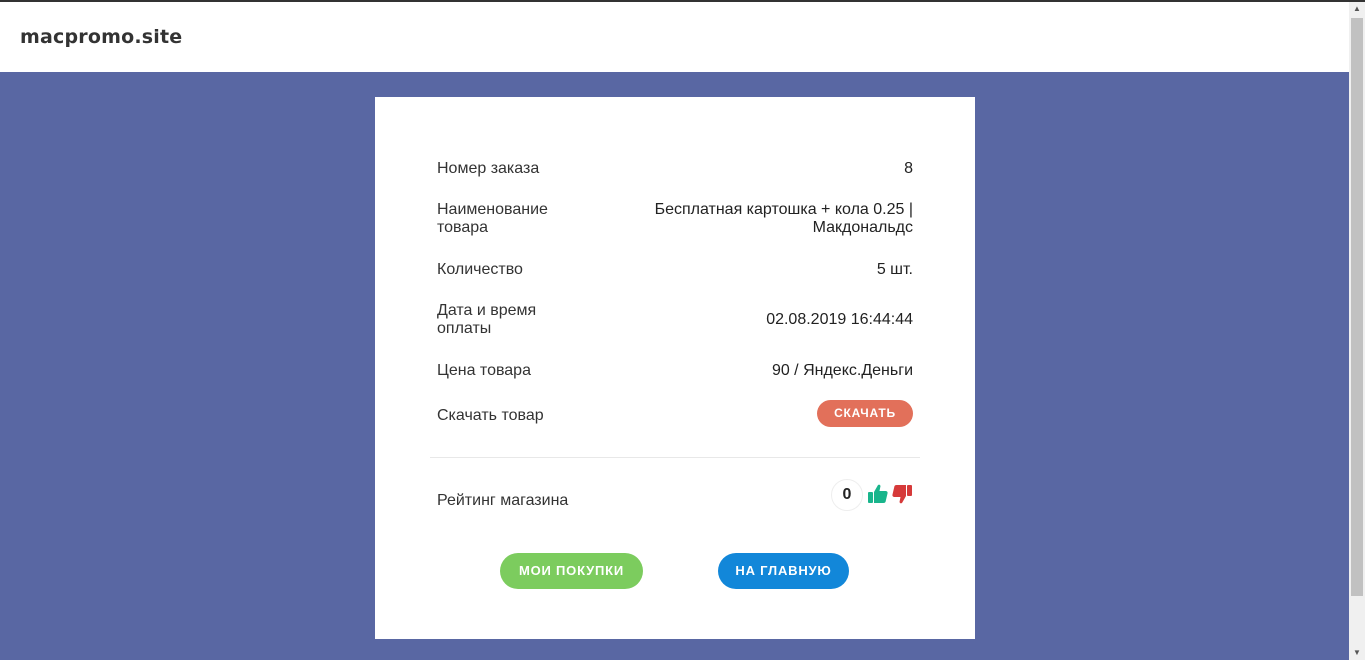 This screenshot has width=1365, height=660. I want to click on payment-datetime-label: Дата и время оплаты, so click(487, 319).